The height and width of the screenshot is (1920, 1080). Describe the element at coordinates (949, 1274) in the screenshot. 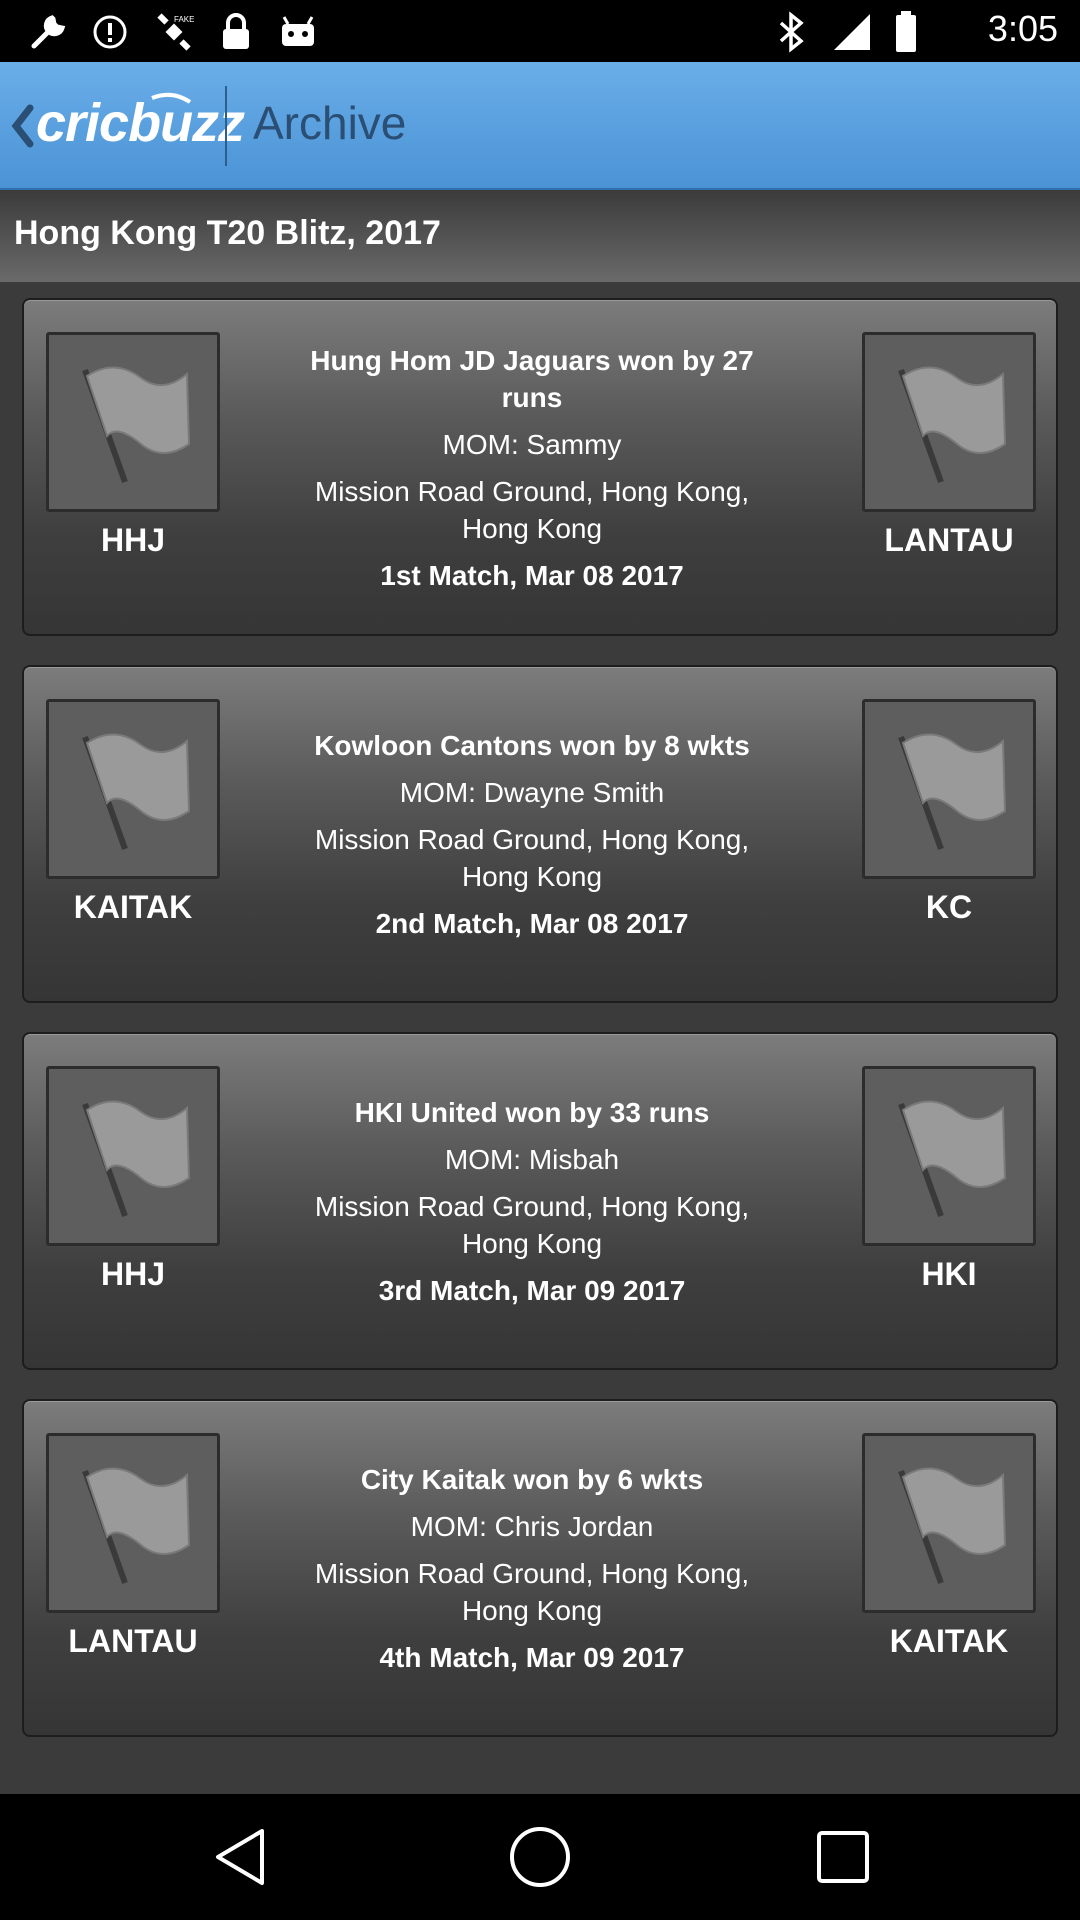

I see `team-right: HKI` at that location.